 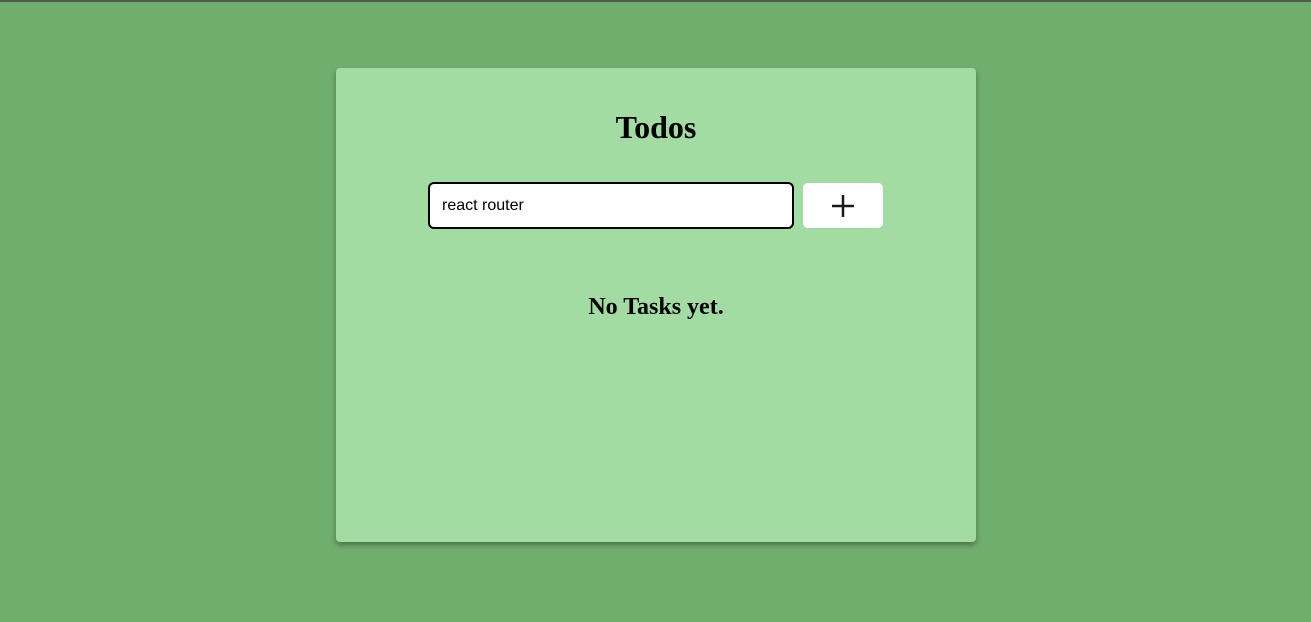 I want to click on empty-tasks-message: No Tasks yet., so click(x=656, y=307).